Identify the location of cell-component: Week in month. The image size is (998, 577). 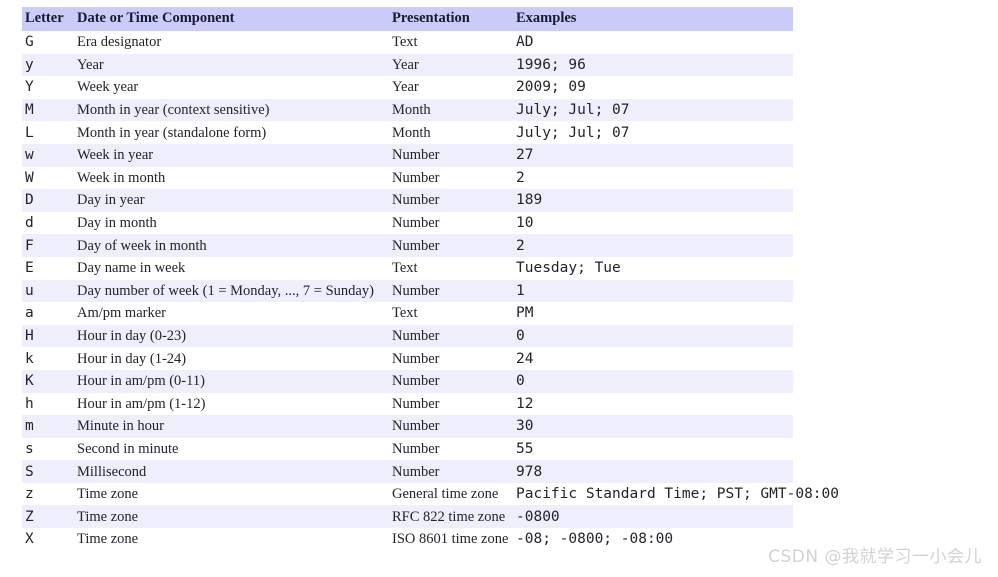
(231, 178).